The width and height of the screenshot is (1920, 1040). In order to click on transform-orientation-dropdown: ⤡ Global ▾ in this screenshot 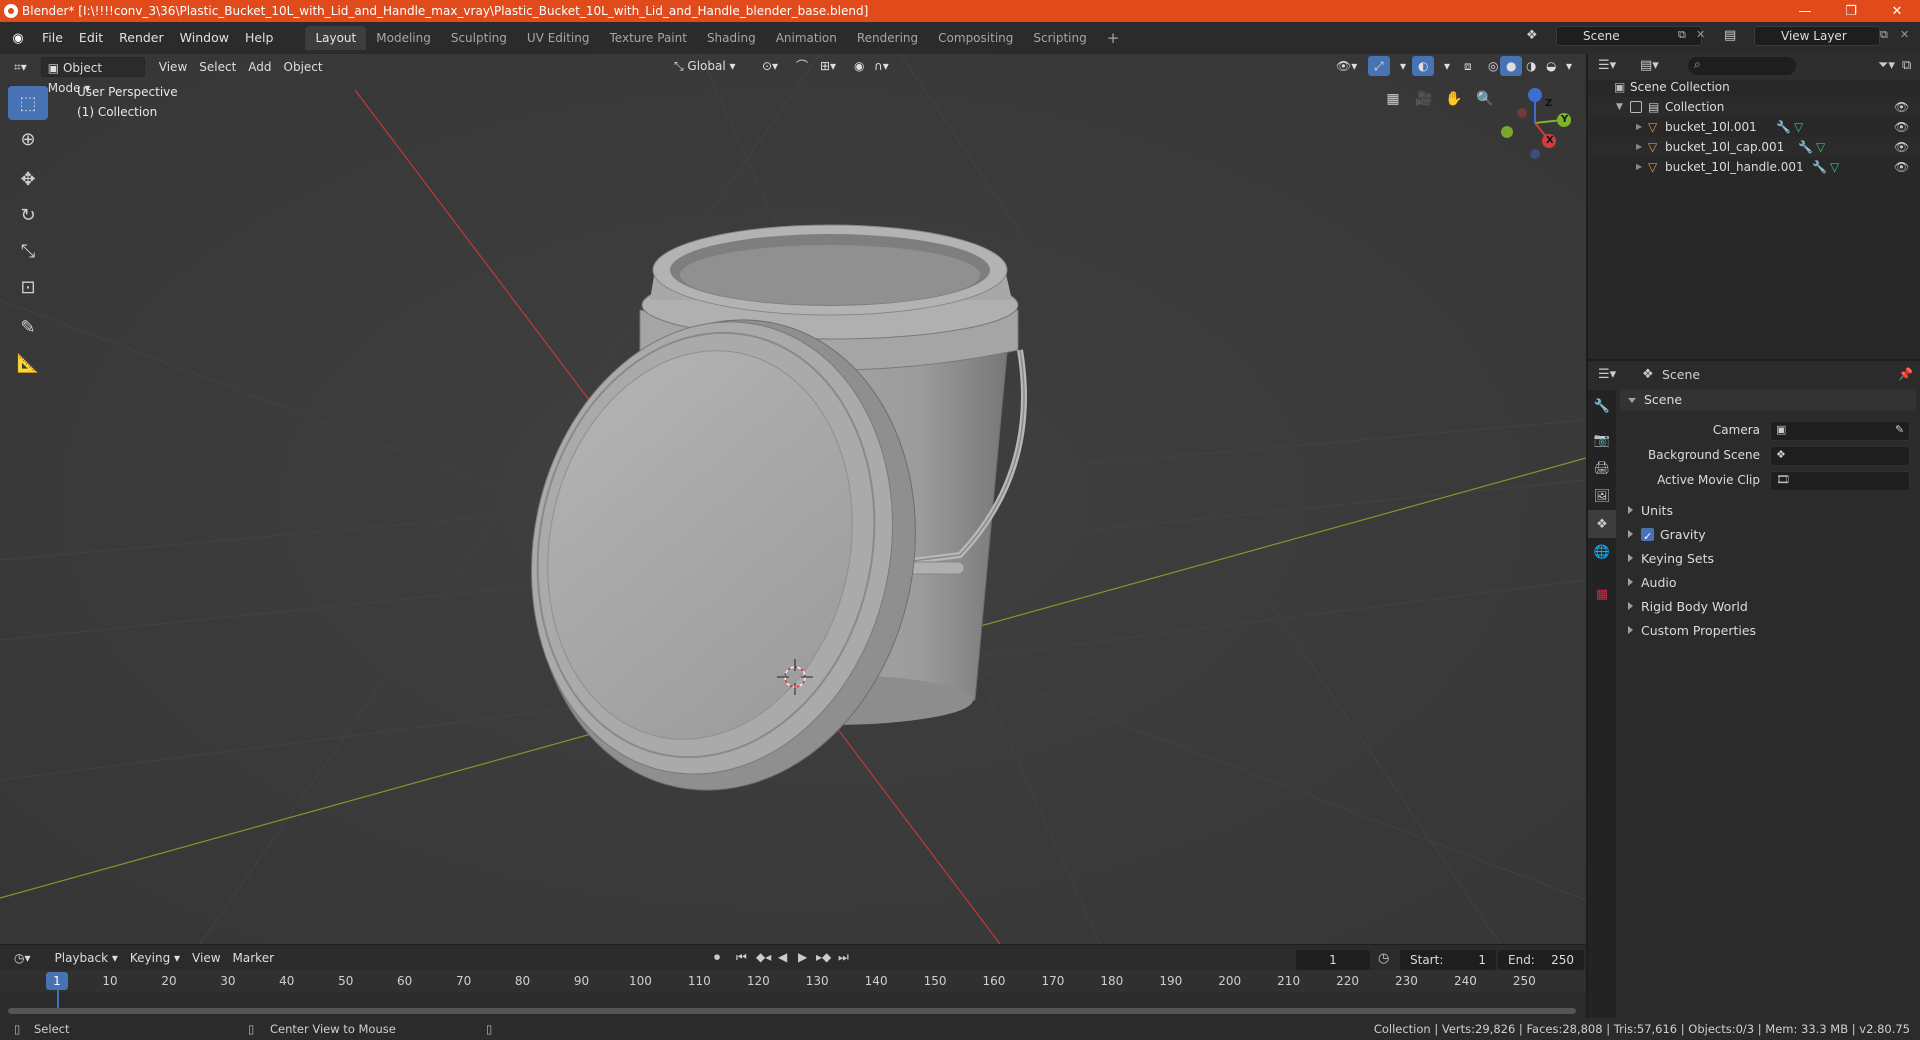, I will do `click(705, 66)`.